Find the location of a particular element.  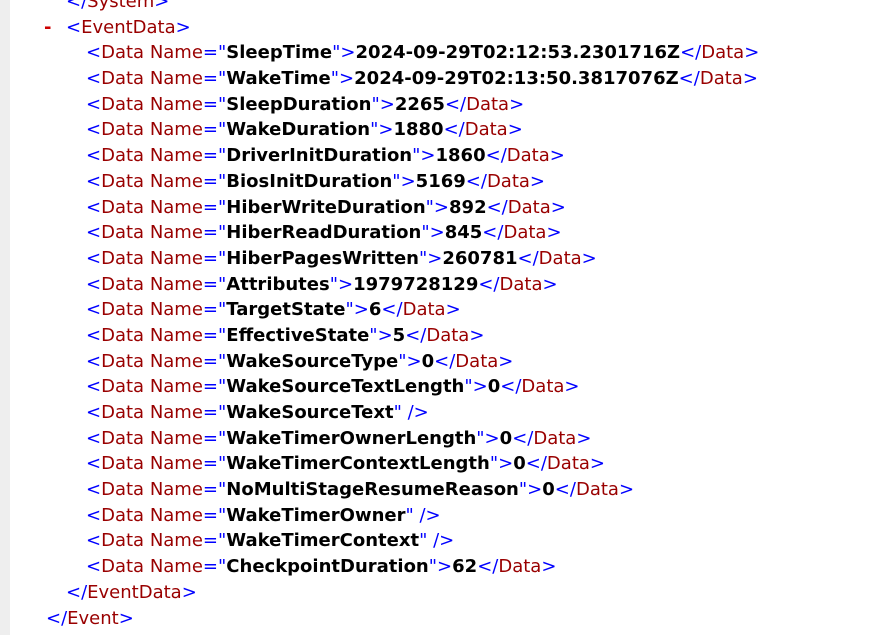

data-name-value: DriverInitDuration is located at coordinates (319, 156).